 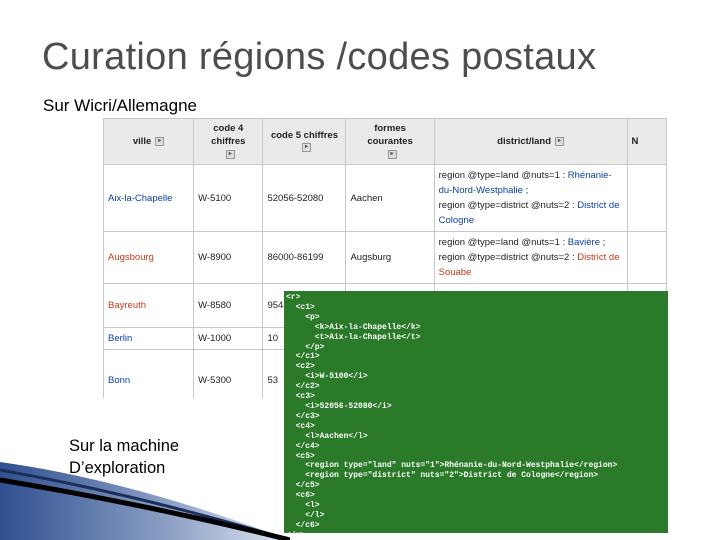 What do you see at coordinates (339, 406) in the screenshot?
I see `xml-line: <i>52056-52080</i>` at bounding box center [339, 406].